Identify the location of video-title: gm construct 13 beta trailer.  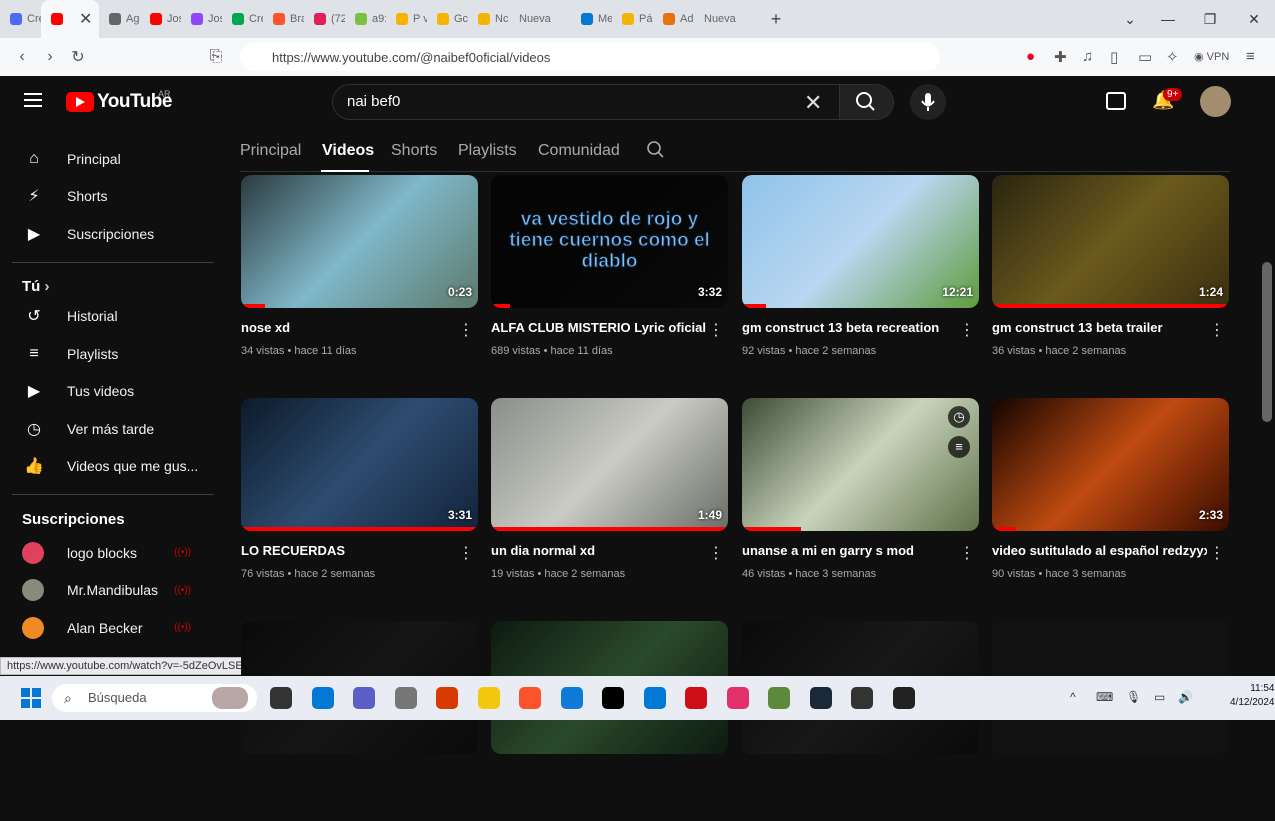
(1099, 327).